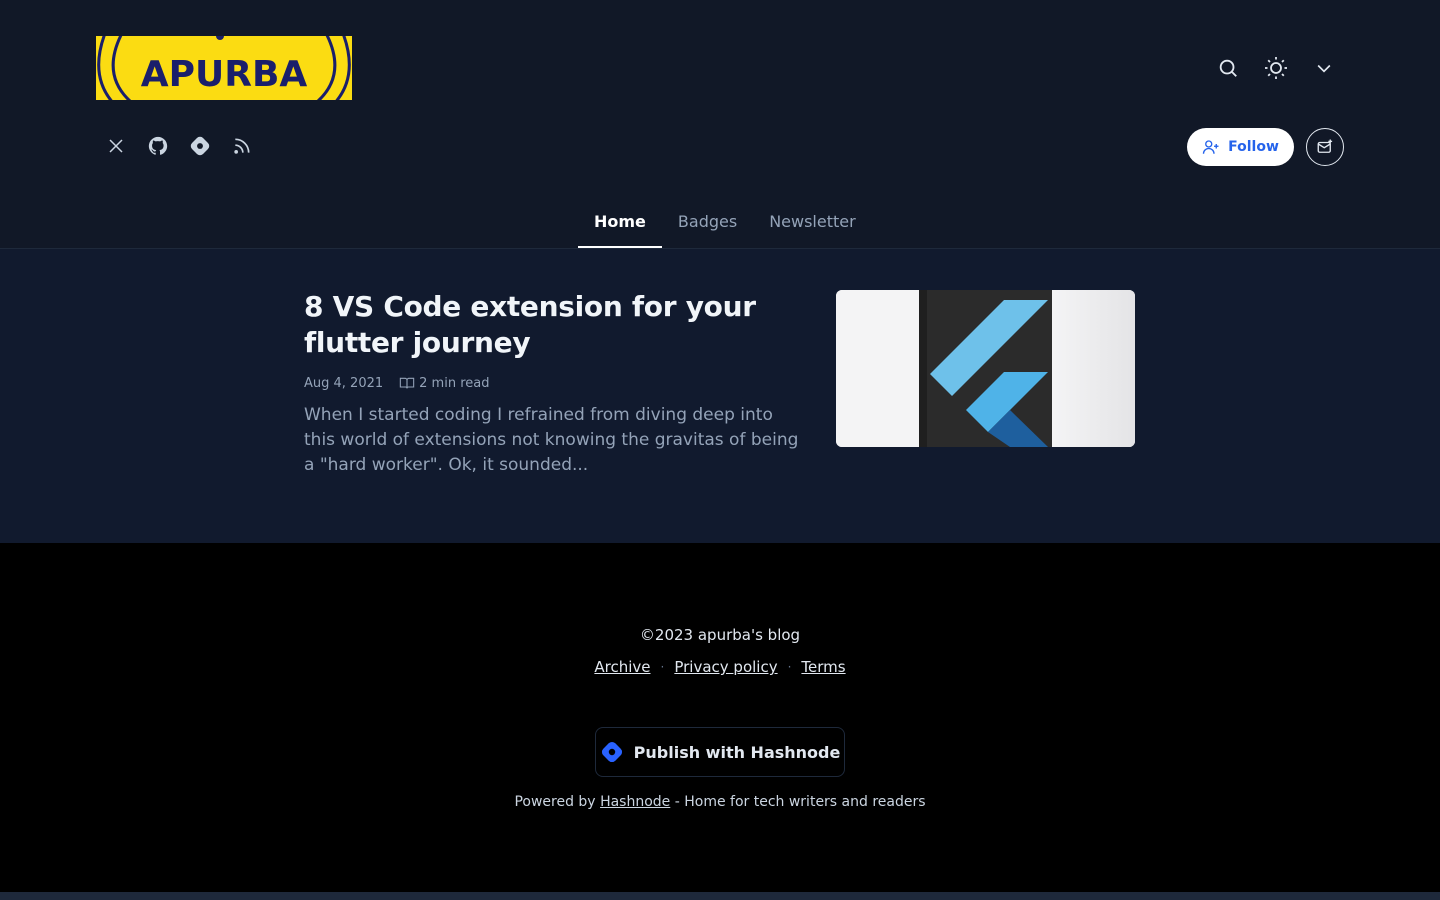  Describe the element at coordinates (622, 667) in the screenshot. I see `archive-link: Archive` at that location.